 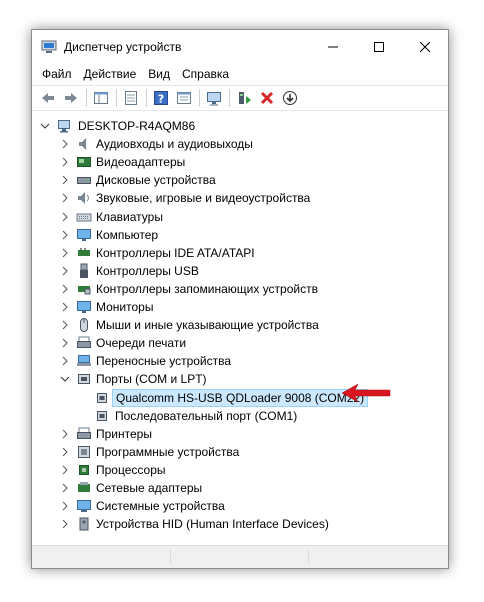 I want to click on hid-icon, so click(x=84, y=524).